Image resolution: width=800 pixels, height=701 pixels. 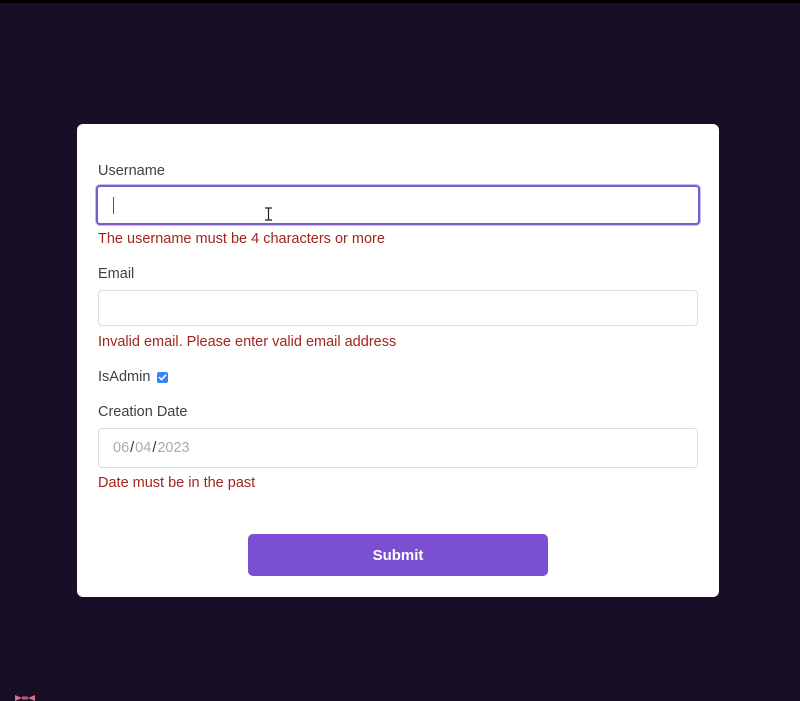 I want to click on submit-button: Submit, so click(x=398, y=555).